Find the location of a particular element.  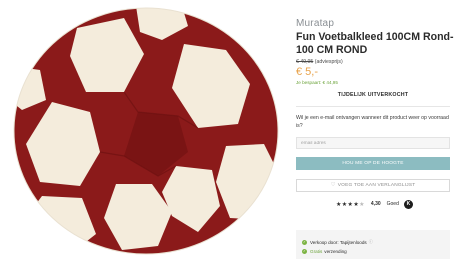

divider is located at coordinates (373, 106).